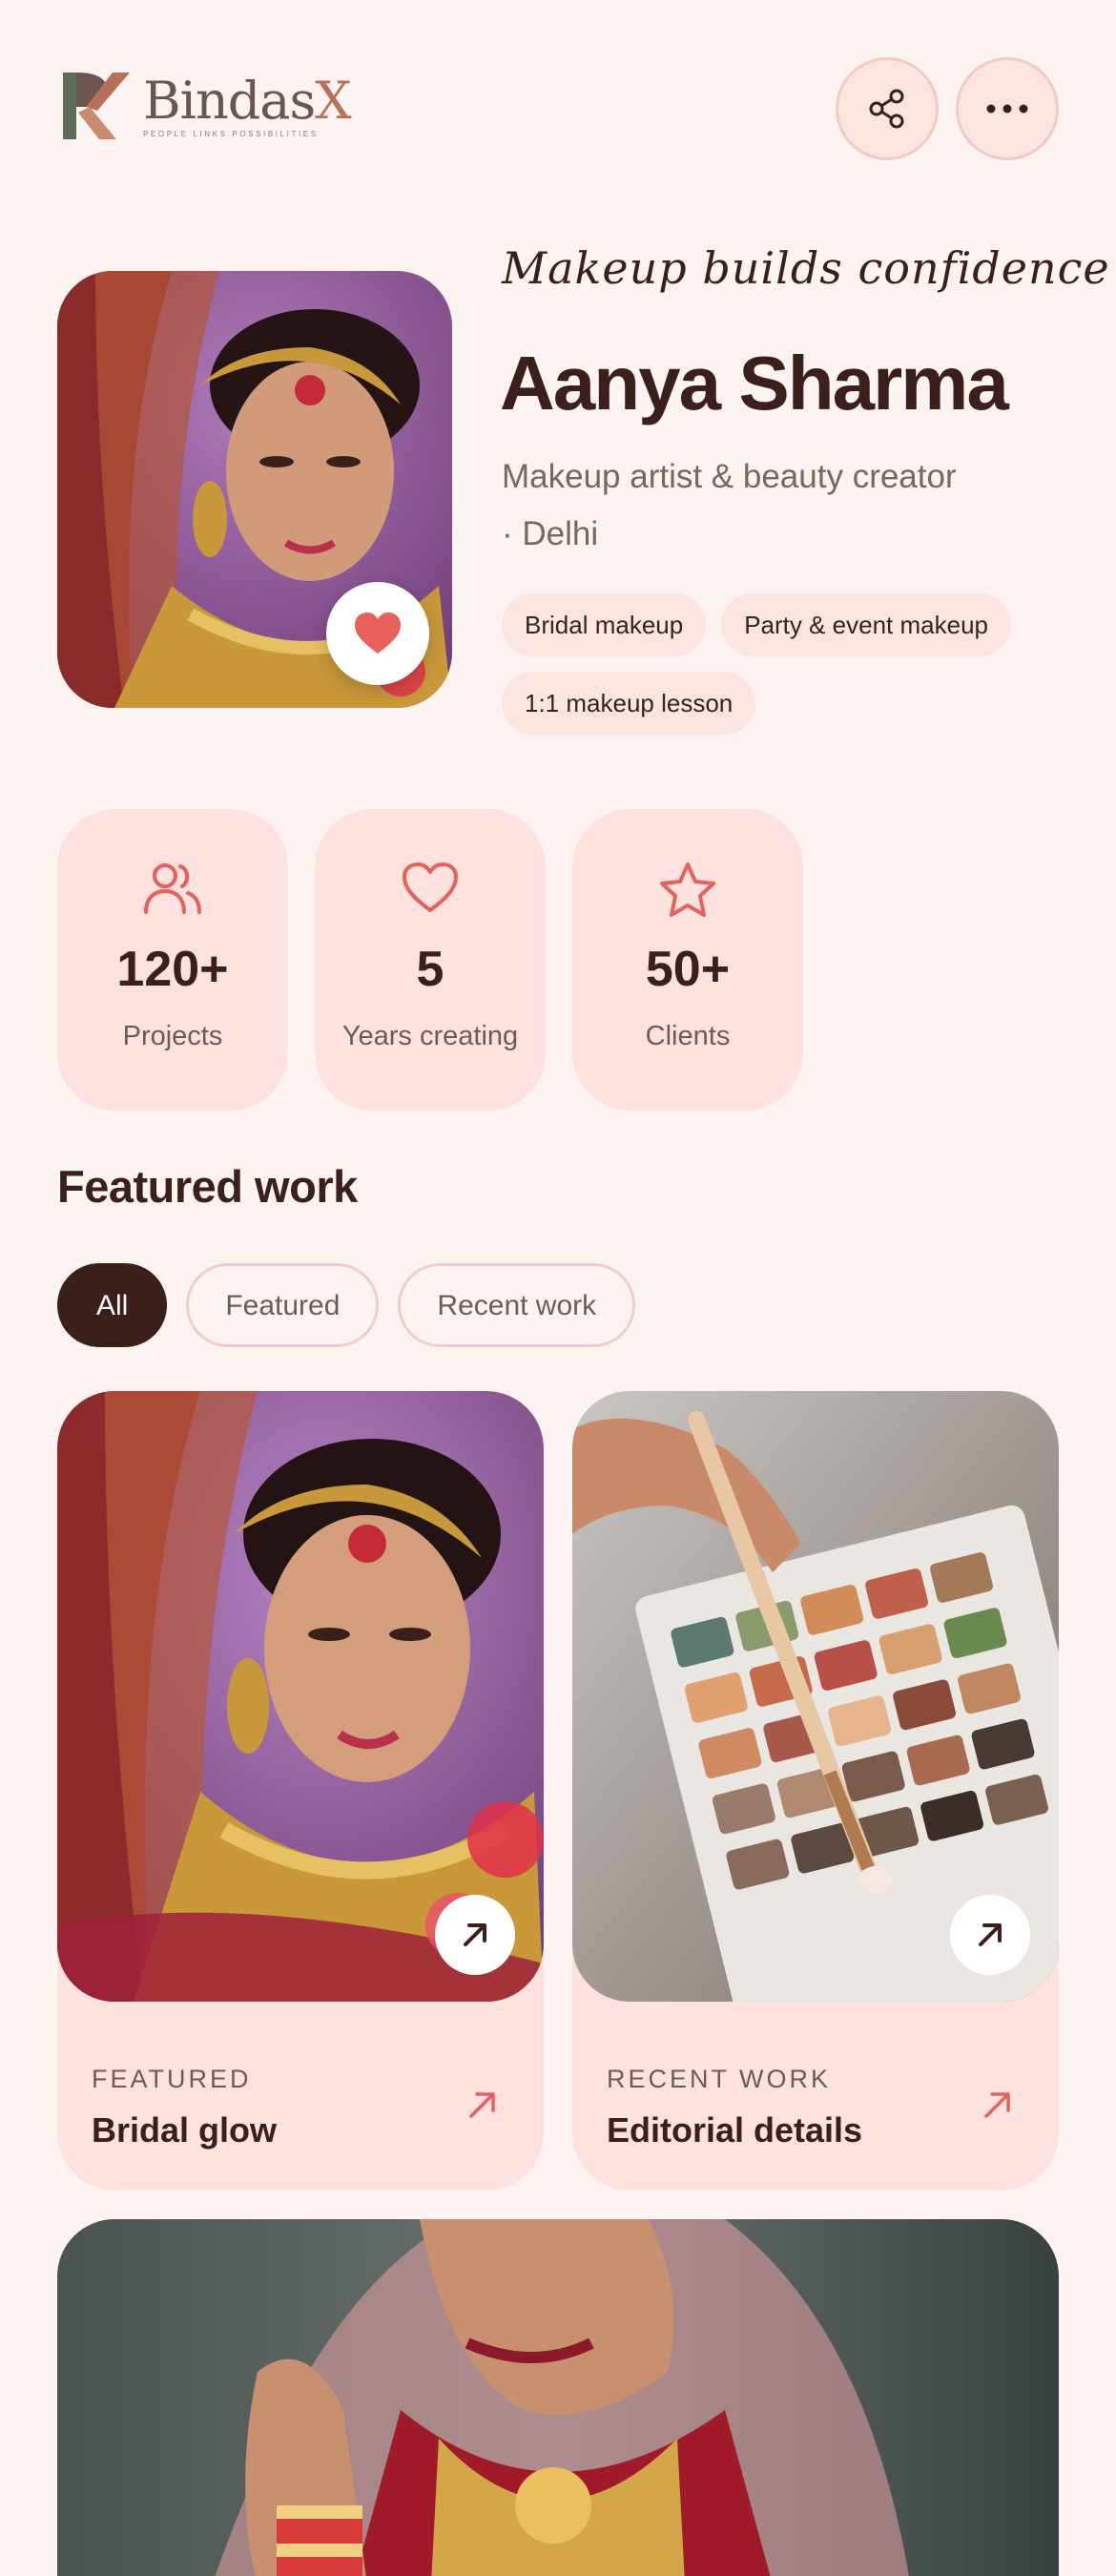 Image resolution: width=1116 pixels, height=2576 pixels. What do you see at coordinates (172, 2079) in the screenshot?
I see `card-category: FEATURED` at bounding box center [172, 2079].